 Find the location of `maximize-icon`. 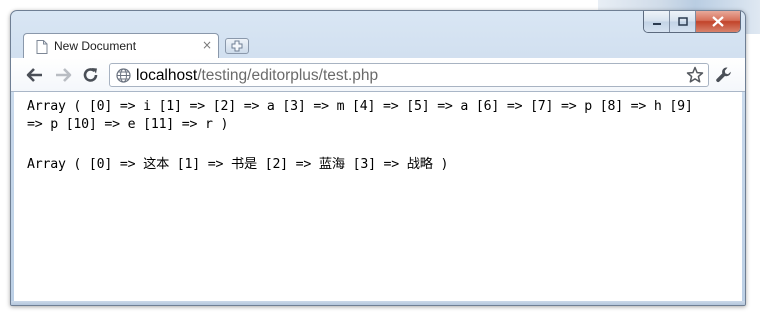

maximize-icon is located at coordinates (682, 21).